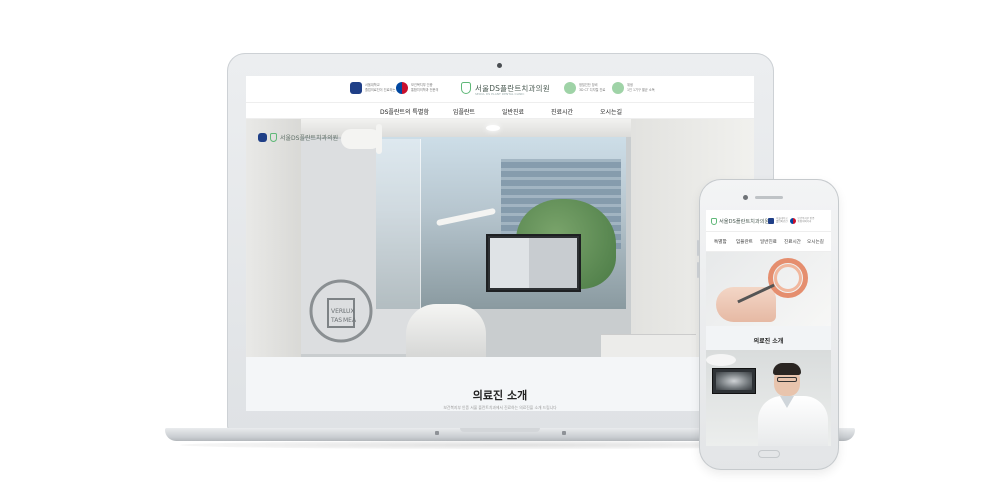  Describe the element at coordinates (792, 242) in the screenshot. I see `mobile-nav-hours: 진료시간` at that location.